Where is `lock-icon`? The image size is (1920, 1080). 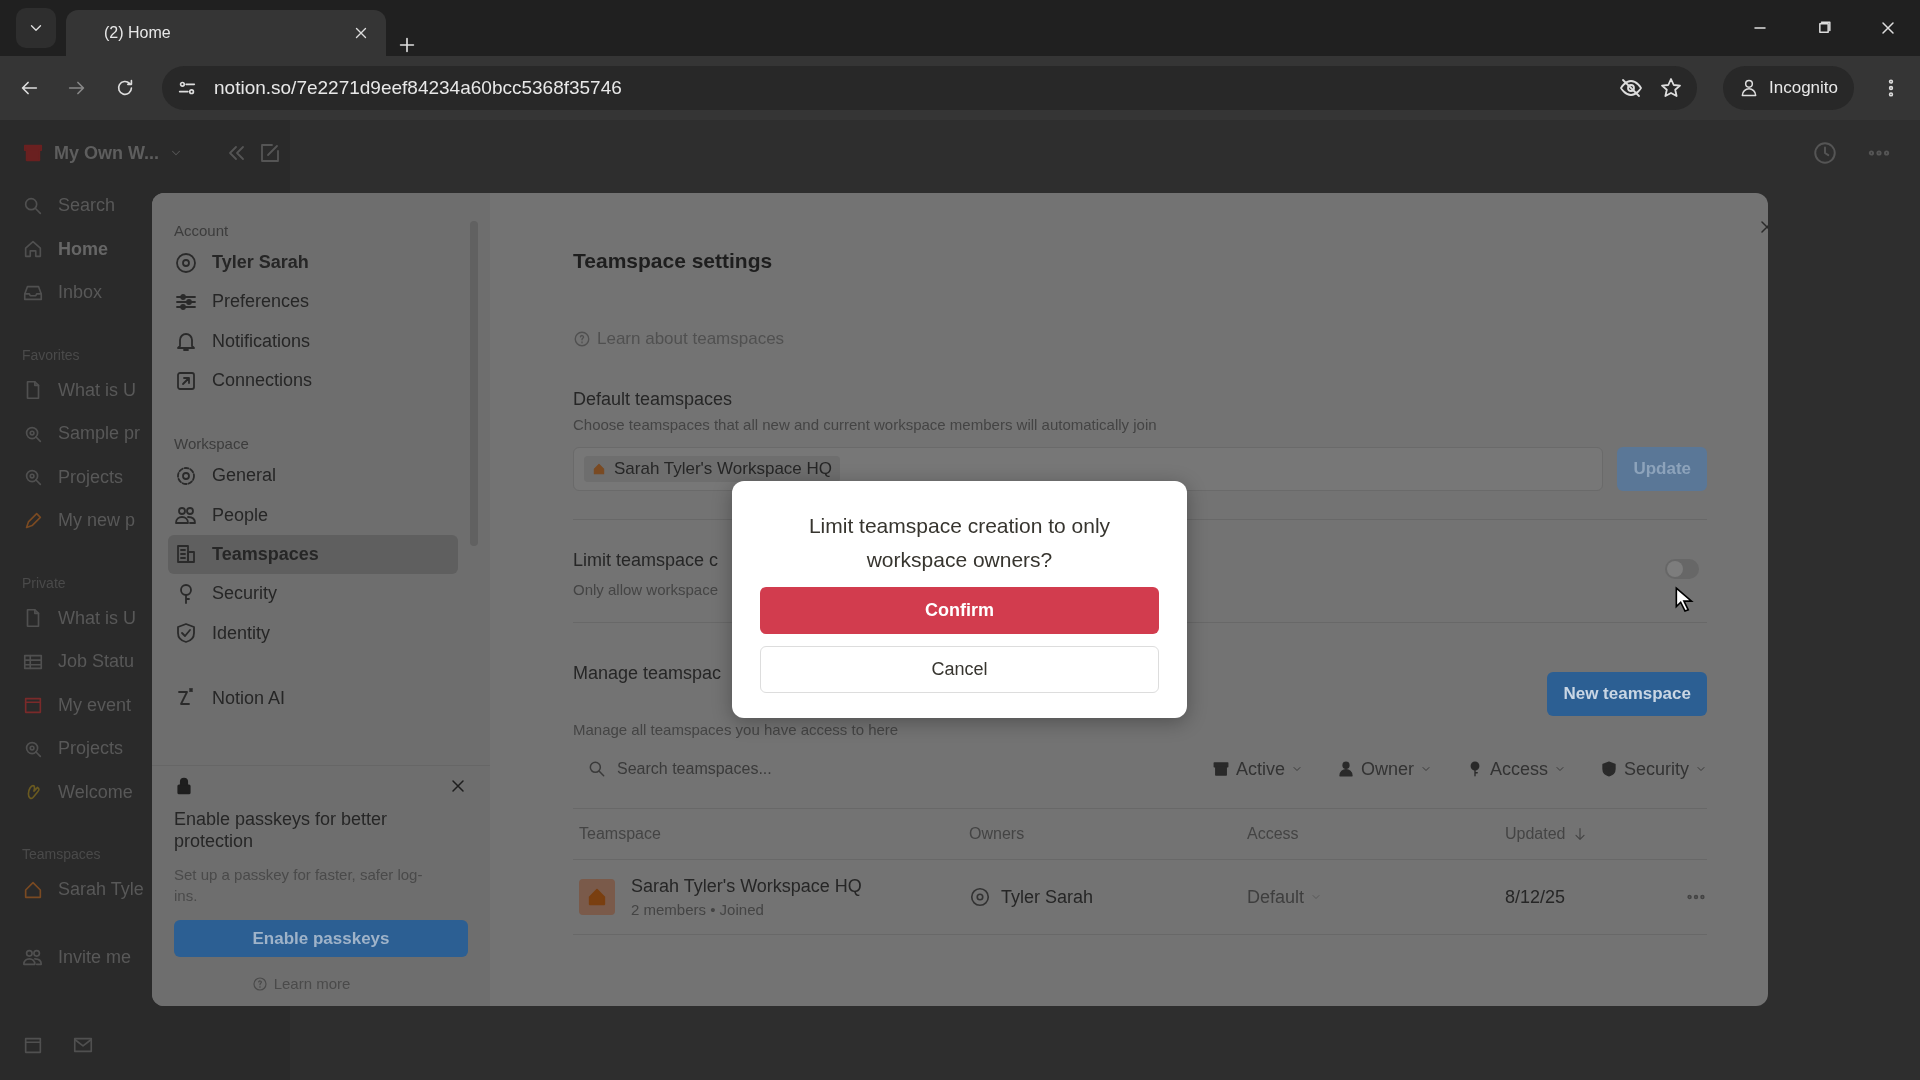
lock-icon is located at coordinates (184, 786).